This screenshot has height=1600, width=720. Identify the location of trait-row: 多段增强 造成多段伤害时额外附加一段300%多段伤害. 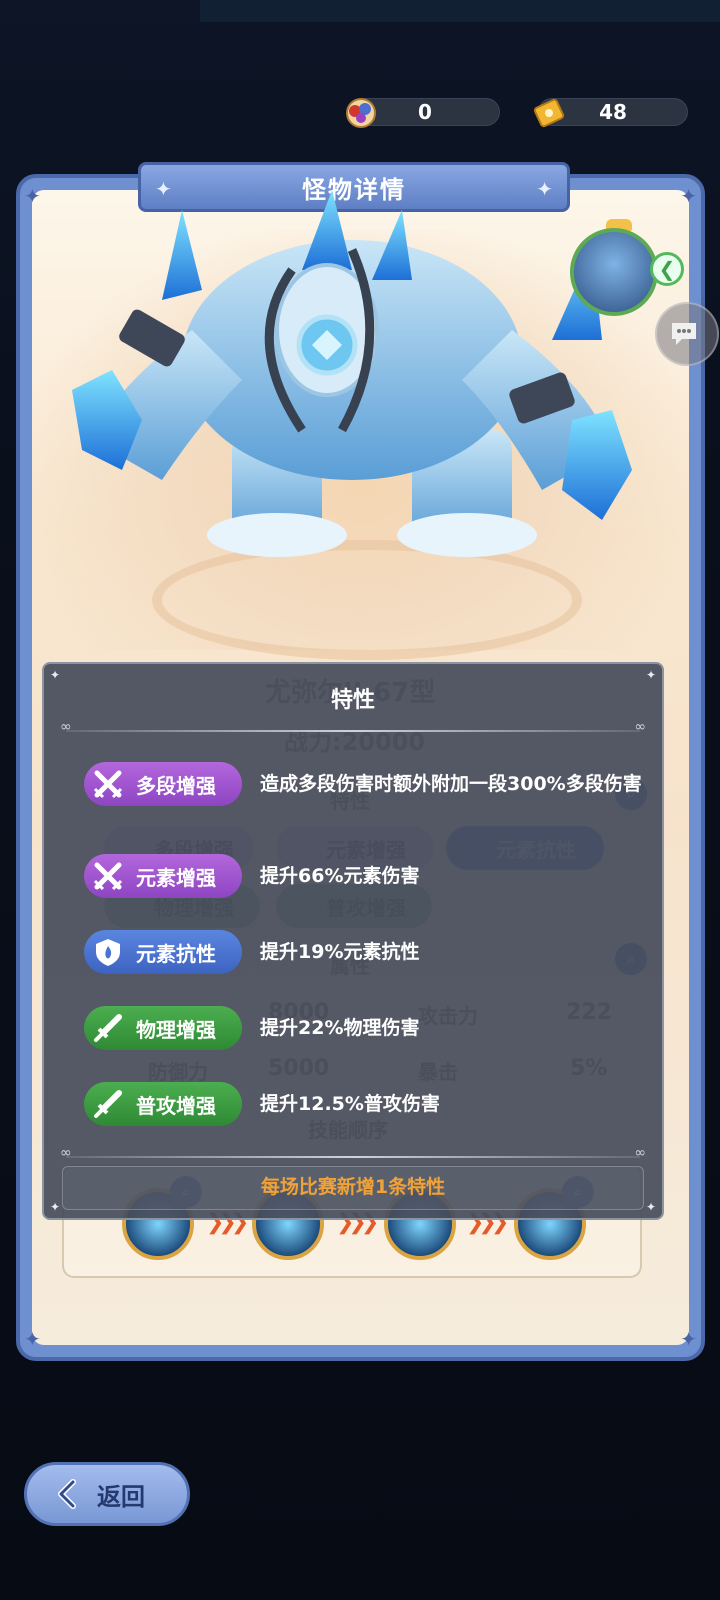
(363, 784).